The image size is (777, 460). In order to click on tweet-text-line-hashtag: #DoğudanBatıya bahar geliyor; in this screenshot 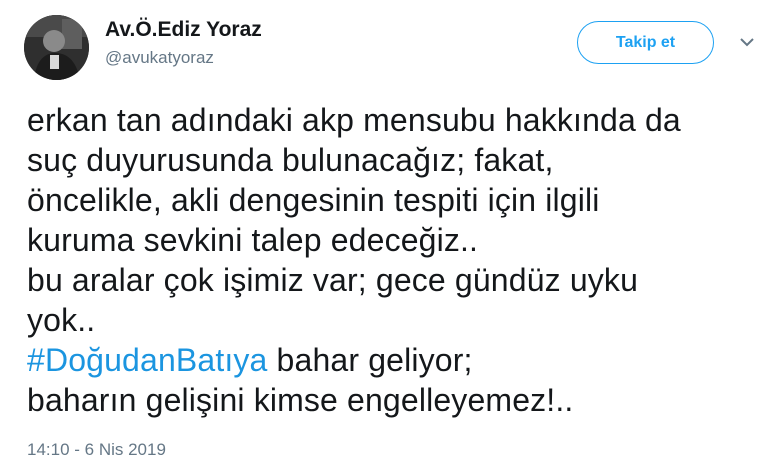, I will do `click(399, 360)`.